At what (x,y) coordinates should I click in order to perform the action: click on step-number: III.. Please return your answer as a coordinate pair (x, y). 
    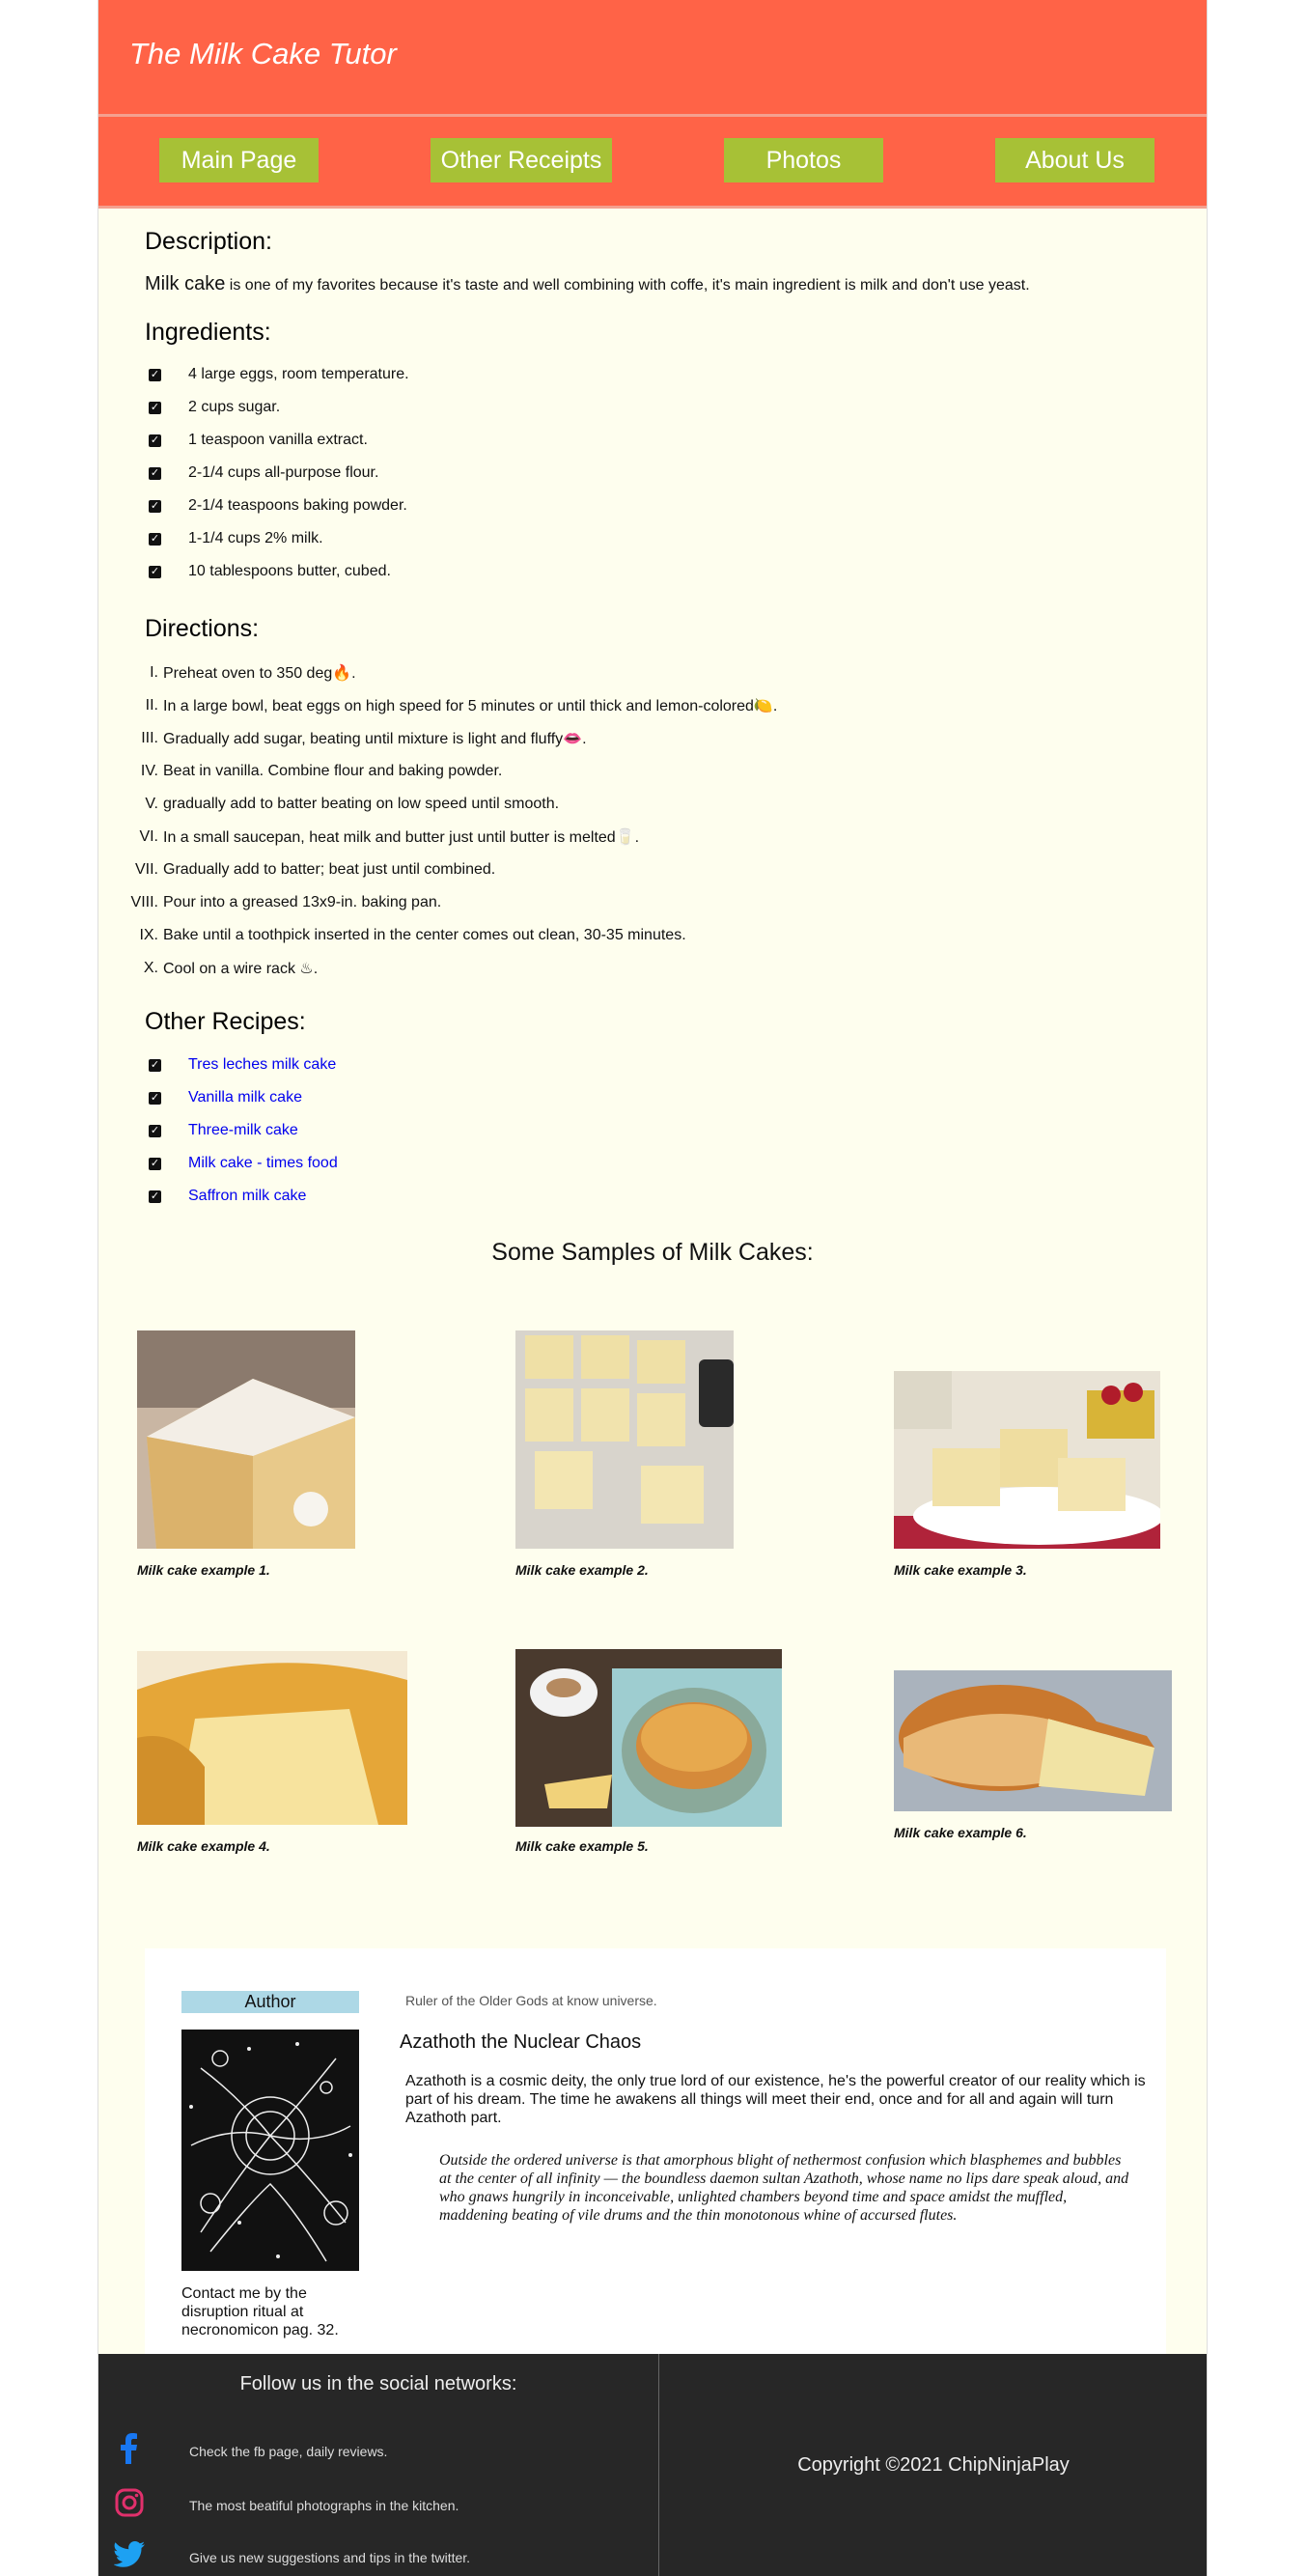
    Looking at the image, I should click on (149, 738).